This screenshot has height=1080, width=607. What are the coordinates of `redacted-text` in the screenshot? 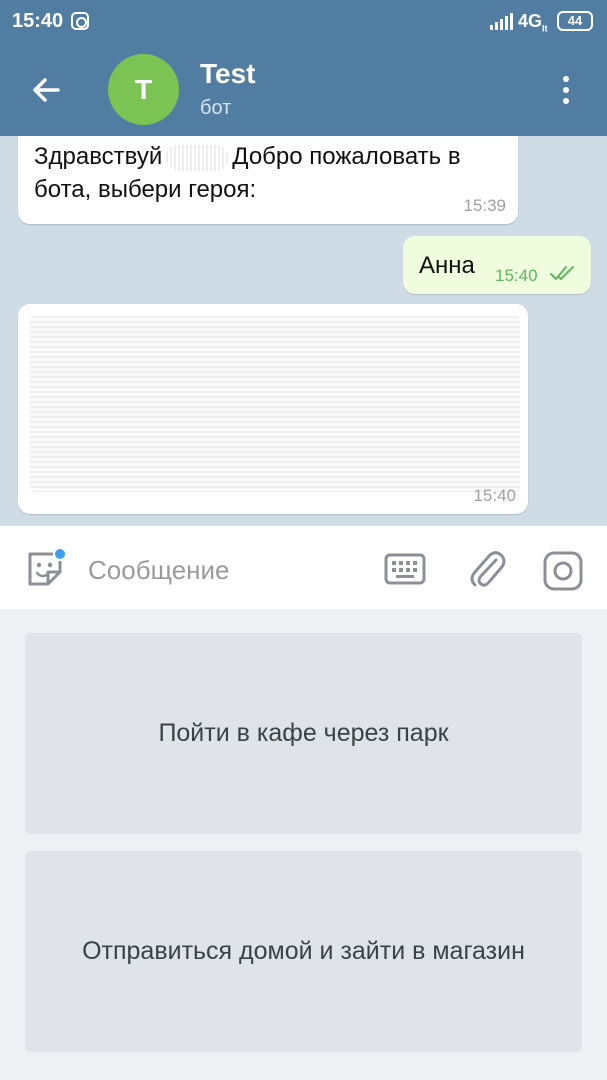 It's located at (275, 404).